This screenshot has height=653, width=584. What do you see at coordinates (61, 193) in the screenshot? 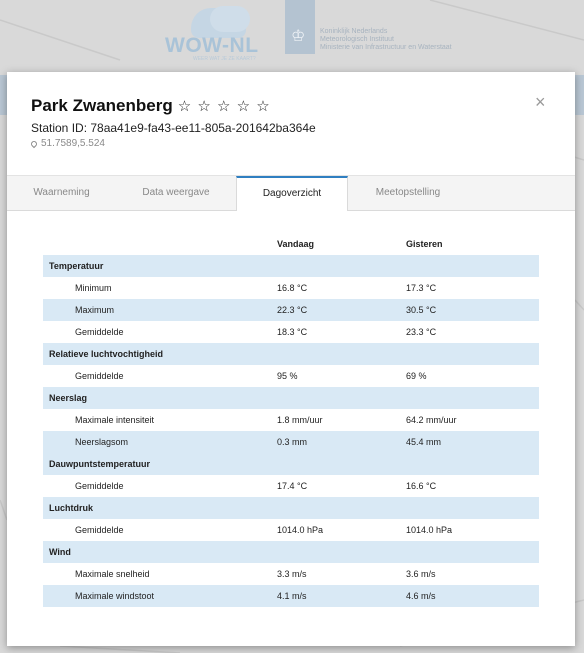
I see `tab-waarneming: Waarneming` at bounding box center [61, 193].